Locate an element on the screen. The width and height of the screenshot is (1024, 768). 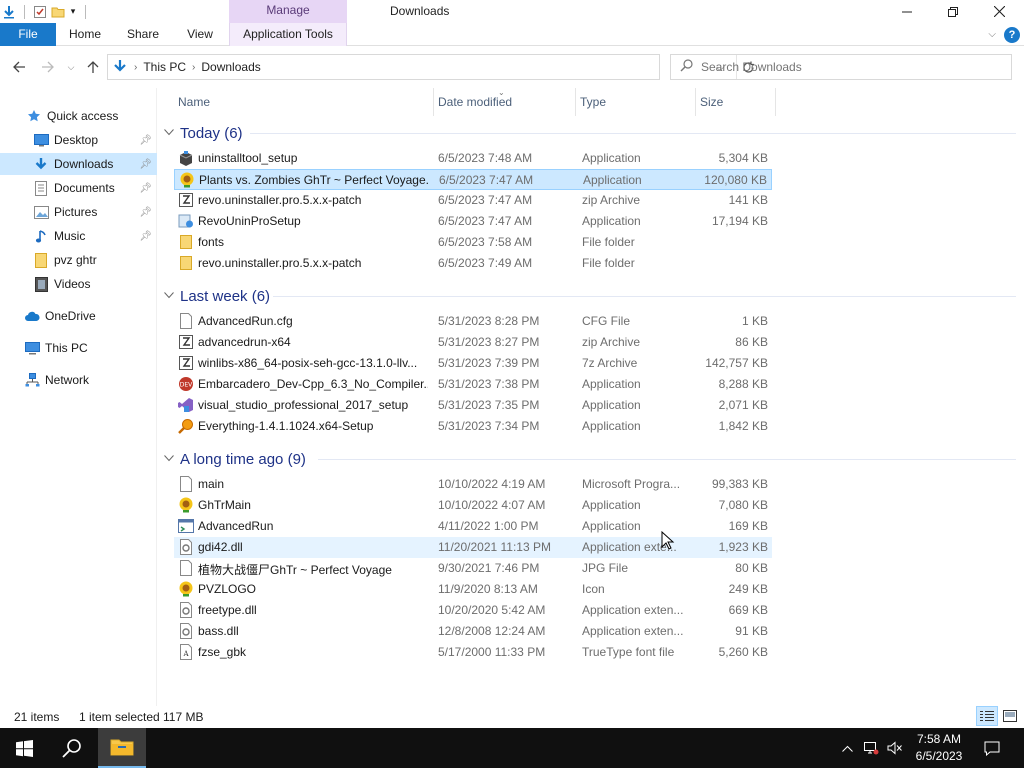
column-header-size: Size is located at coordinates (736, 102).